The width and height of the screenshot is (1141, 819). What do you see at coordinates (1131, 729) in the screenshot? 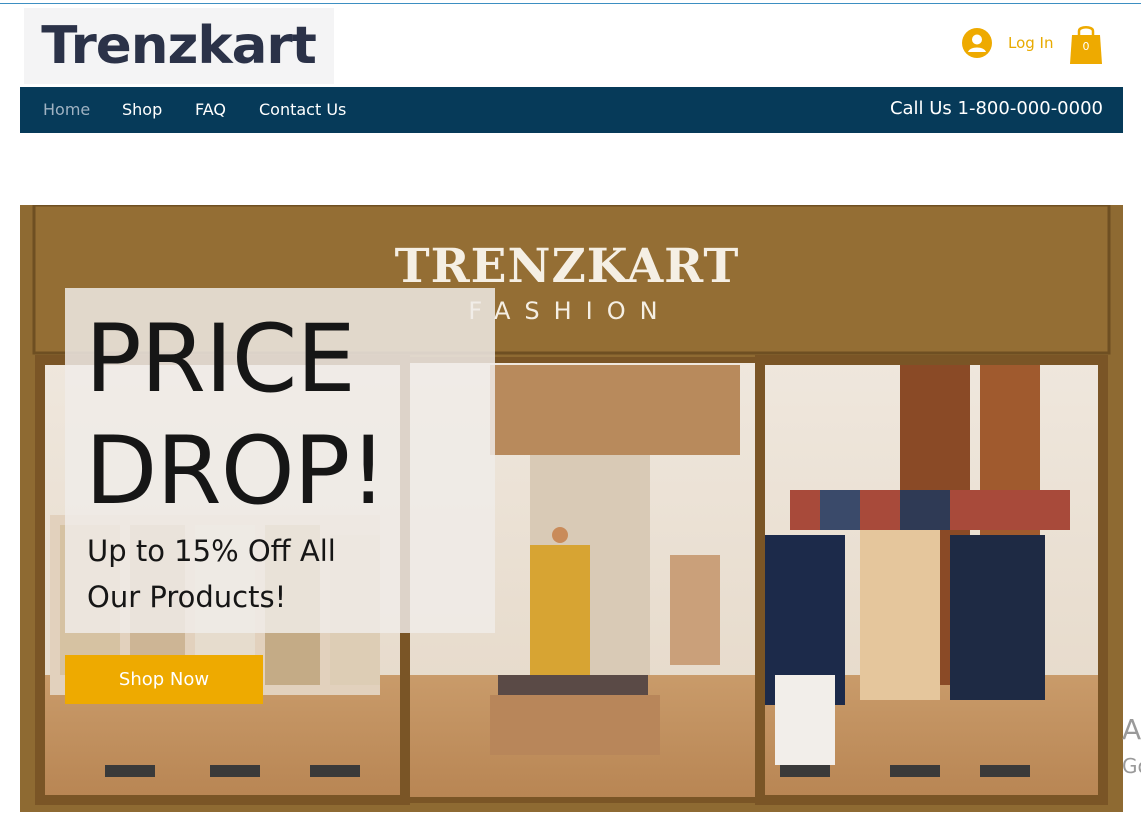
I see `edge-text-fragment-a: A` at bounding box center [1131, 729].